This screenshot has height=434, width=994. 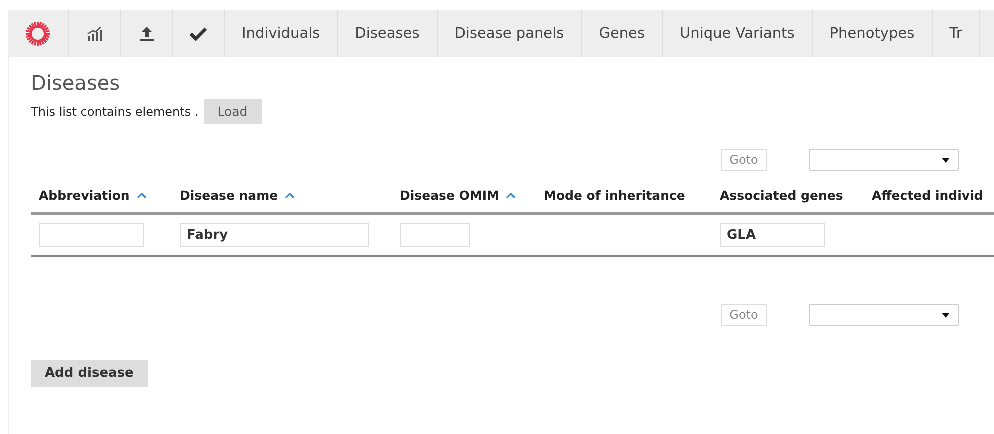 I want to click on column-header: Disease name, so click(x=282, y=195).